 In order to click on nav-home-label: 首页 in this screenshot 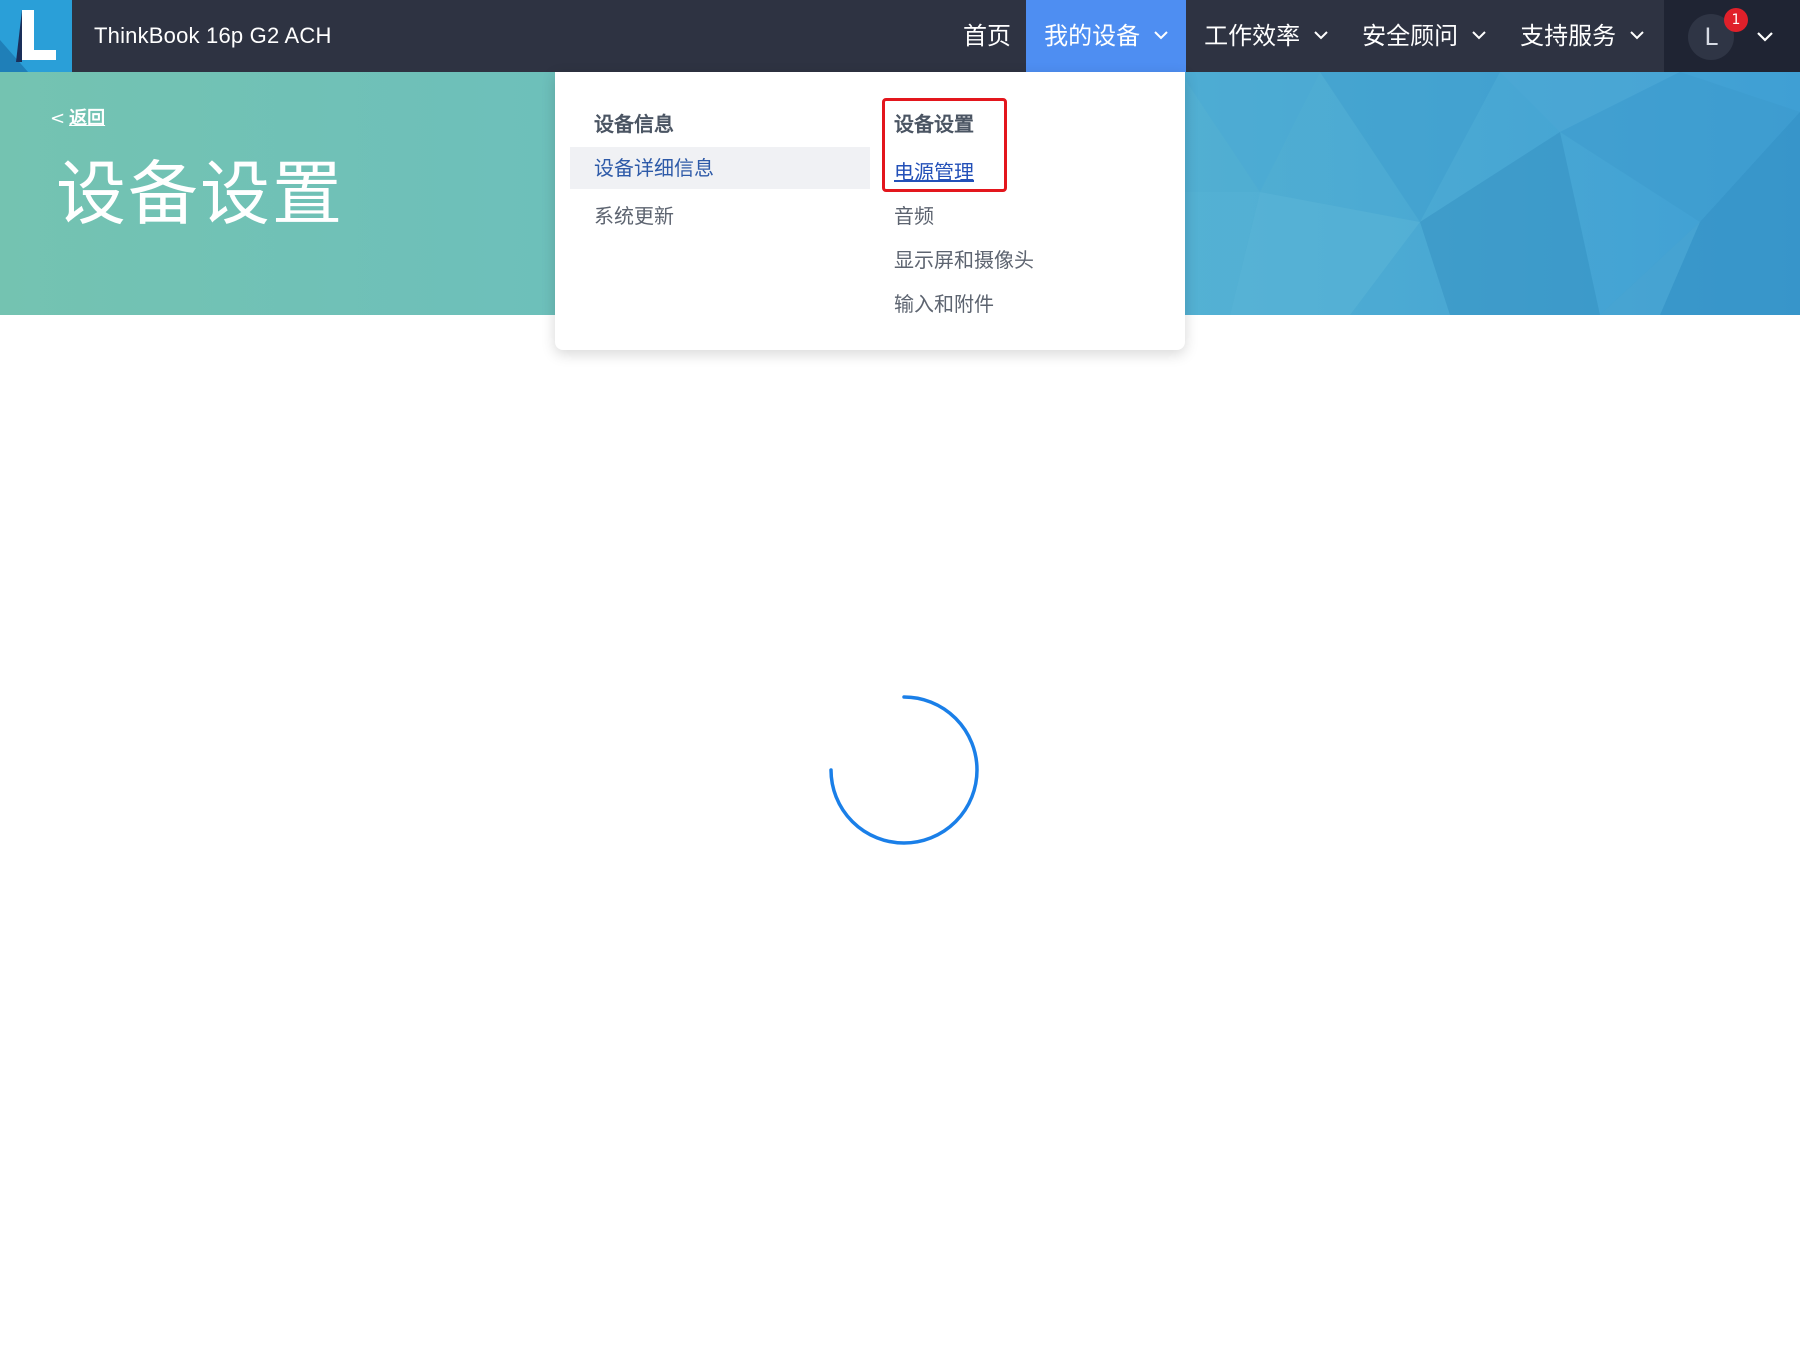, I will do `click(987, 36)`.